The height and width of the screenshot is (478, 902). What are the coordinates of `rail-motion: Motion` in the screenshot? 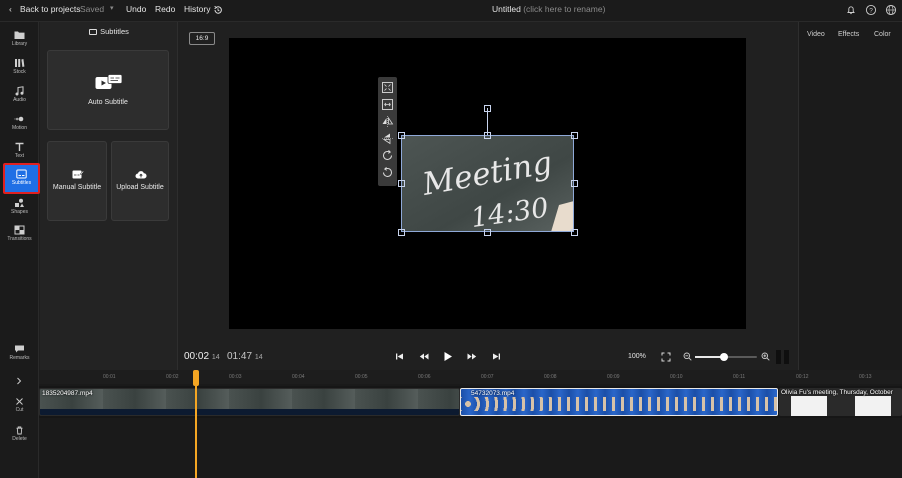 It's located at (19, 125).